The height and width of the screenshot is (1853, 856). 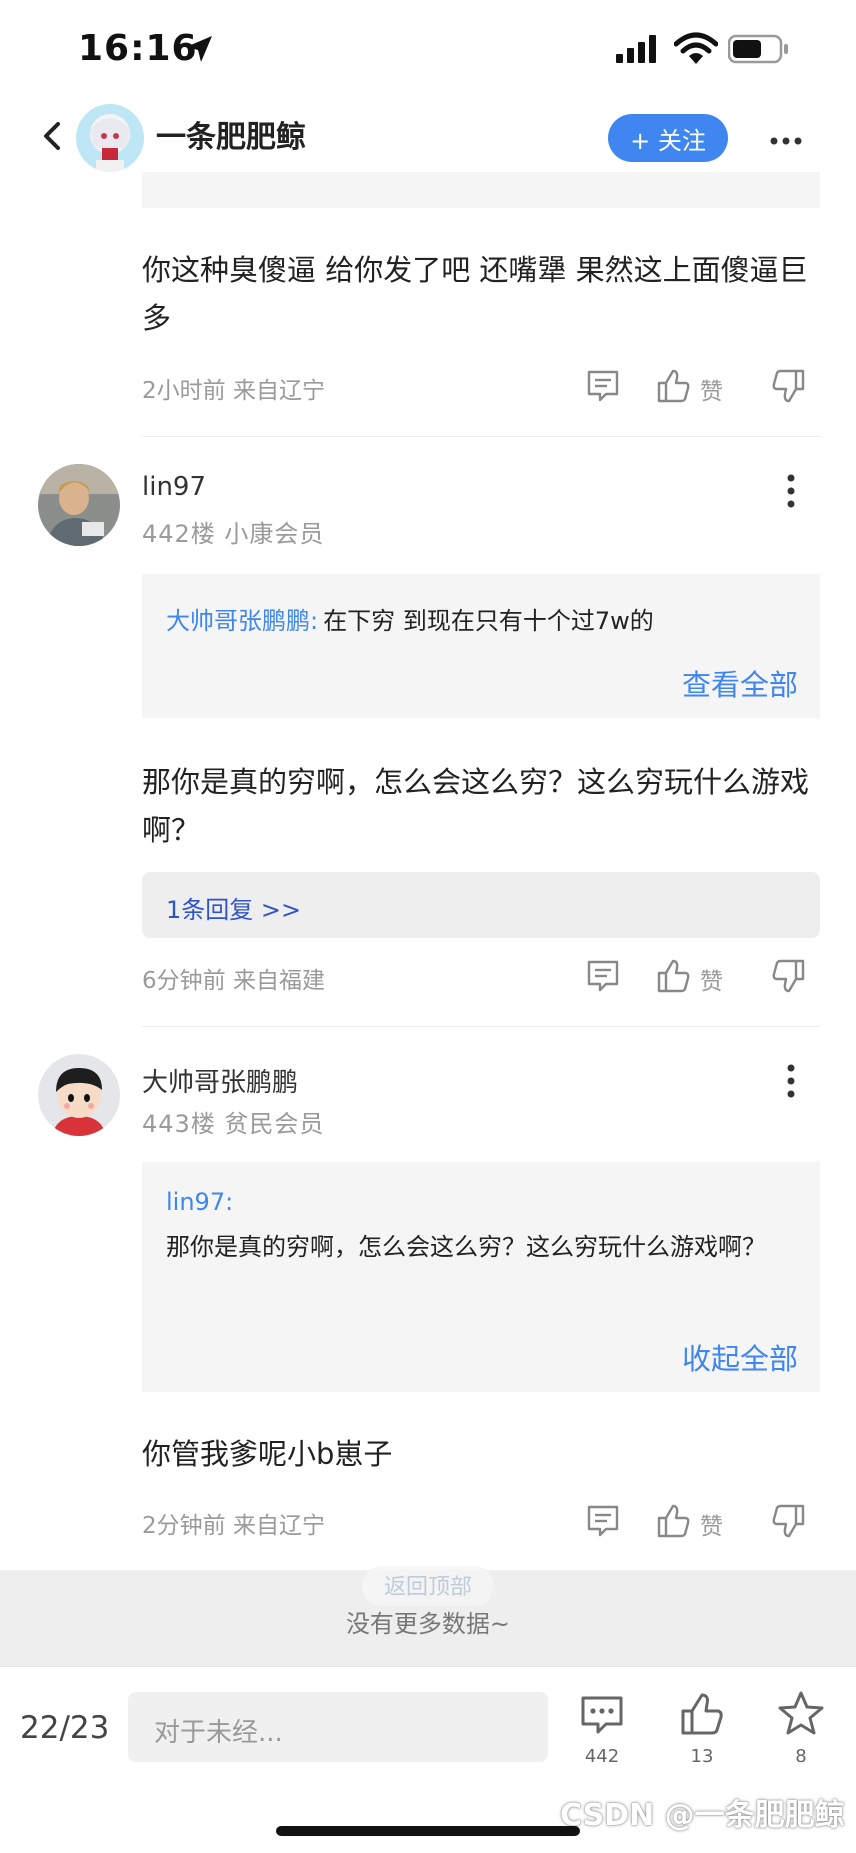 What do you see at coordinates (801, 1756) in the screenshot?
I see `star-count: 8` at bounding box center [801, 1756].